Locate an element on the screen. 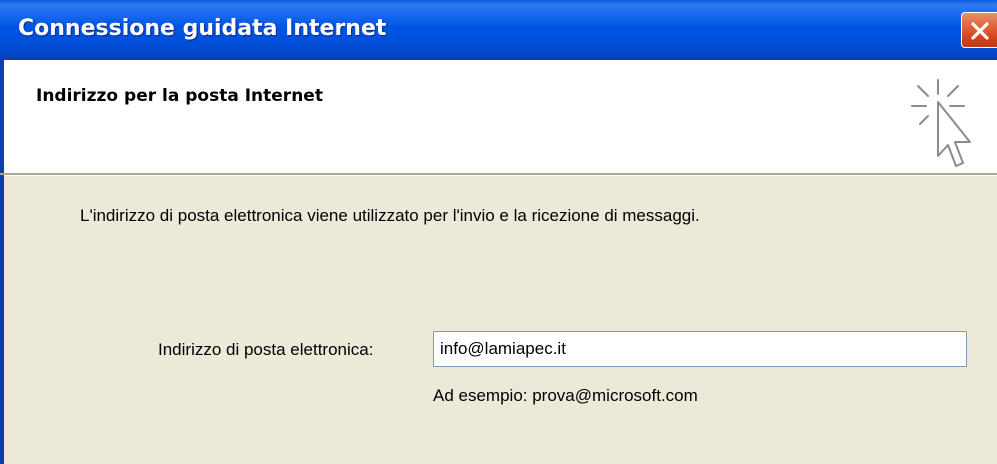  email-example-hint: Ad esempio: prova@microsoft.com is located at coordinates (565, 395).